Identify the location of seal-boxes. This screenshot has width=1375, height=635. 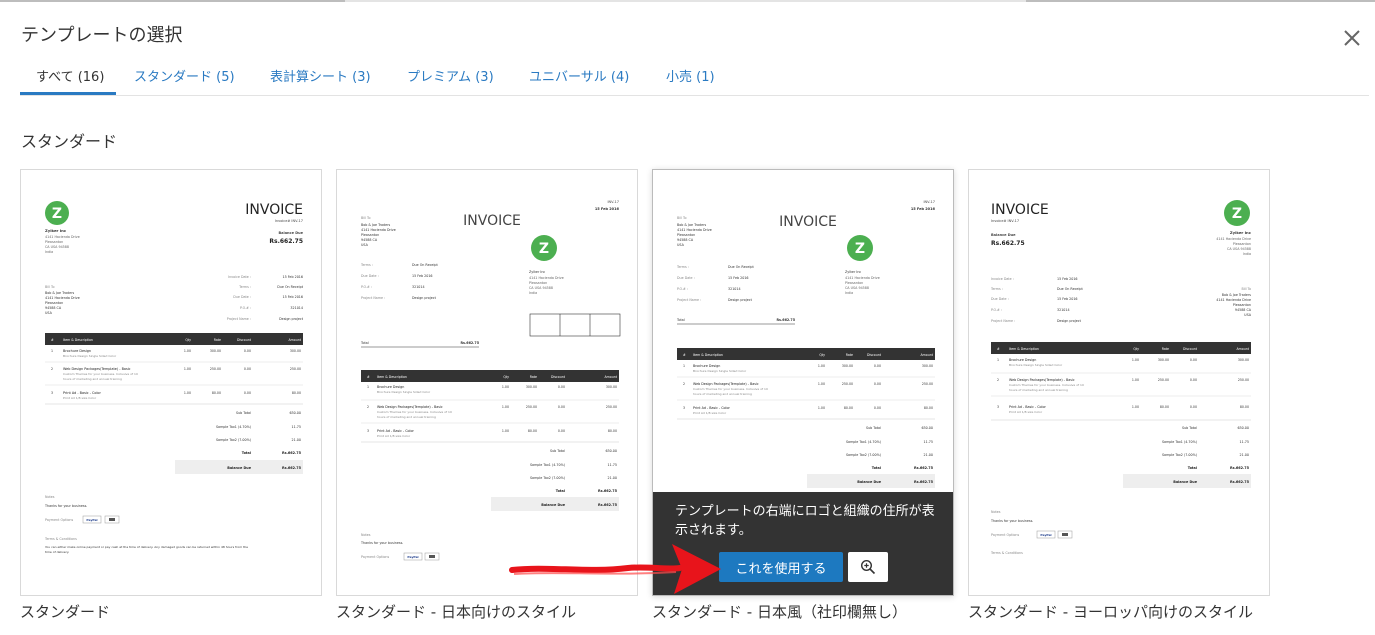
(575, 325).